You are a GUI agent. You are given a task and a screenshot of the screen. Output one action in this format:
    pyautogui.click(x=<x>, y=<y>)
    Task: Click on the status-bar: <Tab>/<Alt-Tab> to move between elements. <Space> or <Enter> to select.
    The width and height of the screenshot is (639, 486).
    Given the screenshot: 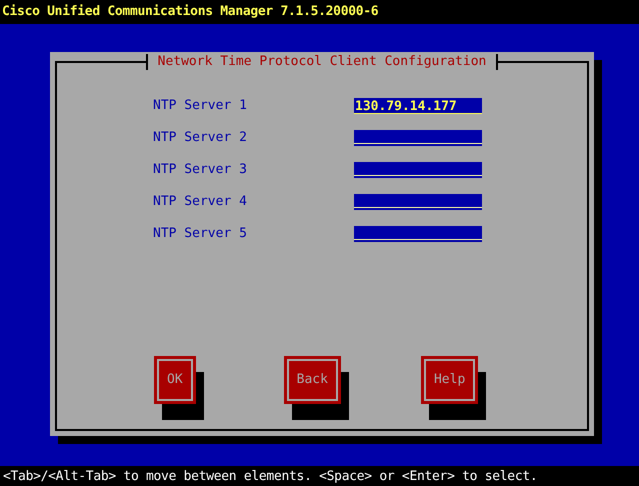 What is the action you would take?
    pyautogui.click(x=319, y=476)
    